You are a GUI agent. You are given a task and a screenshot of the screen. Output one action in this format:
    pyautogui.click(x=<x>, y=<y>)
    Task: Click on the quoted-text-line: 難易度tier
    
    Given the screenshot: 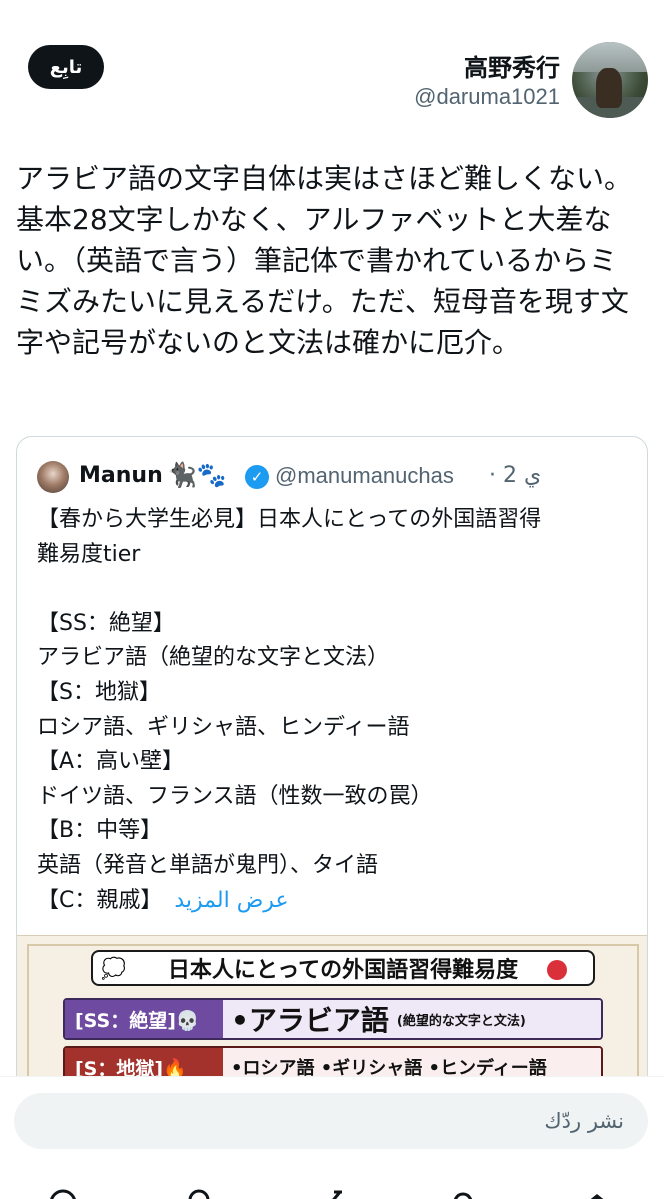 What is the action you would take?
    pyautogui.click(x=89, y=554)
    